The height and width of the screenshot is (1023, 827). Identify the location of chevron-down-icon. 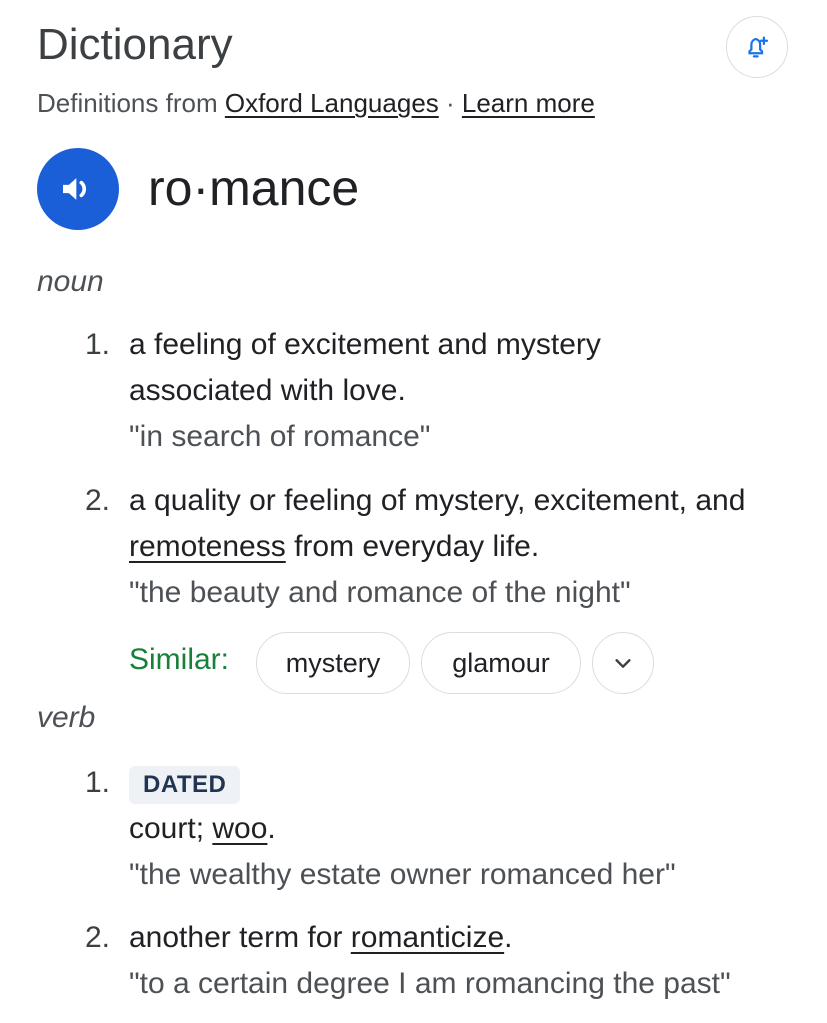
(623, 663).